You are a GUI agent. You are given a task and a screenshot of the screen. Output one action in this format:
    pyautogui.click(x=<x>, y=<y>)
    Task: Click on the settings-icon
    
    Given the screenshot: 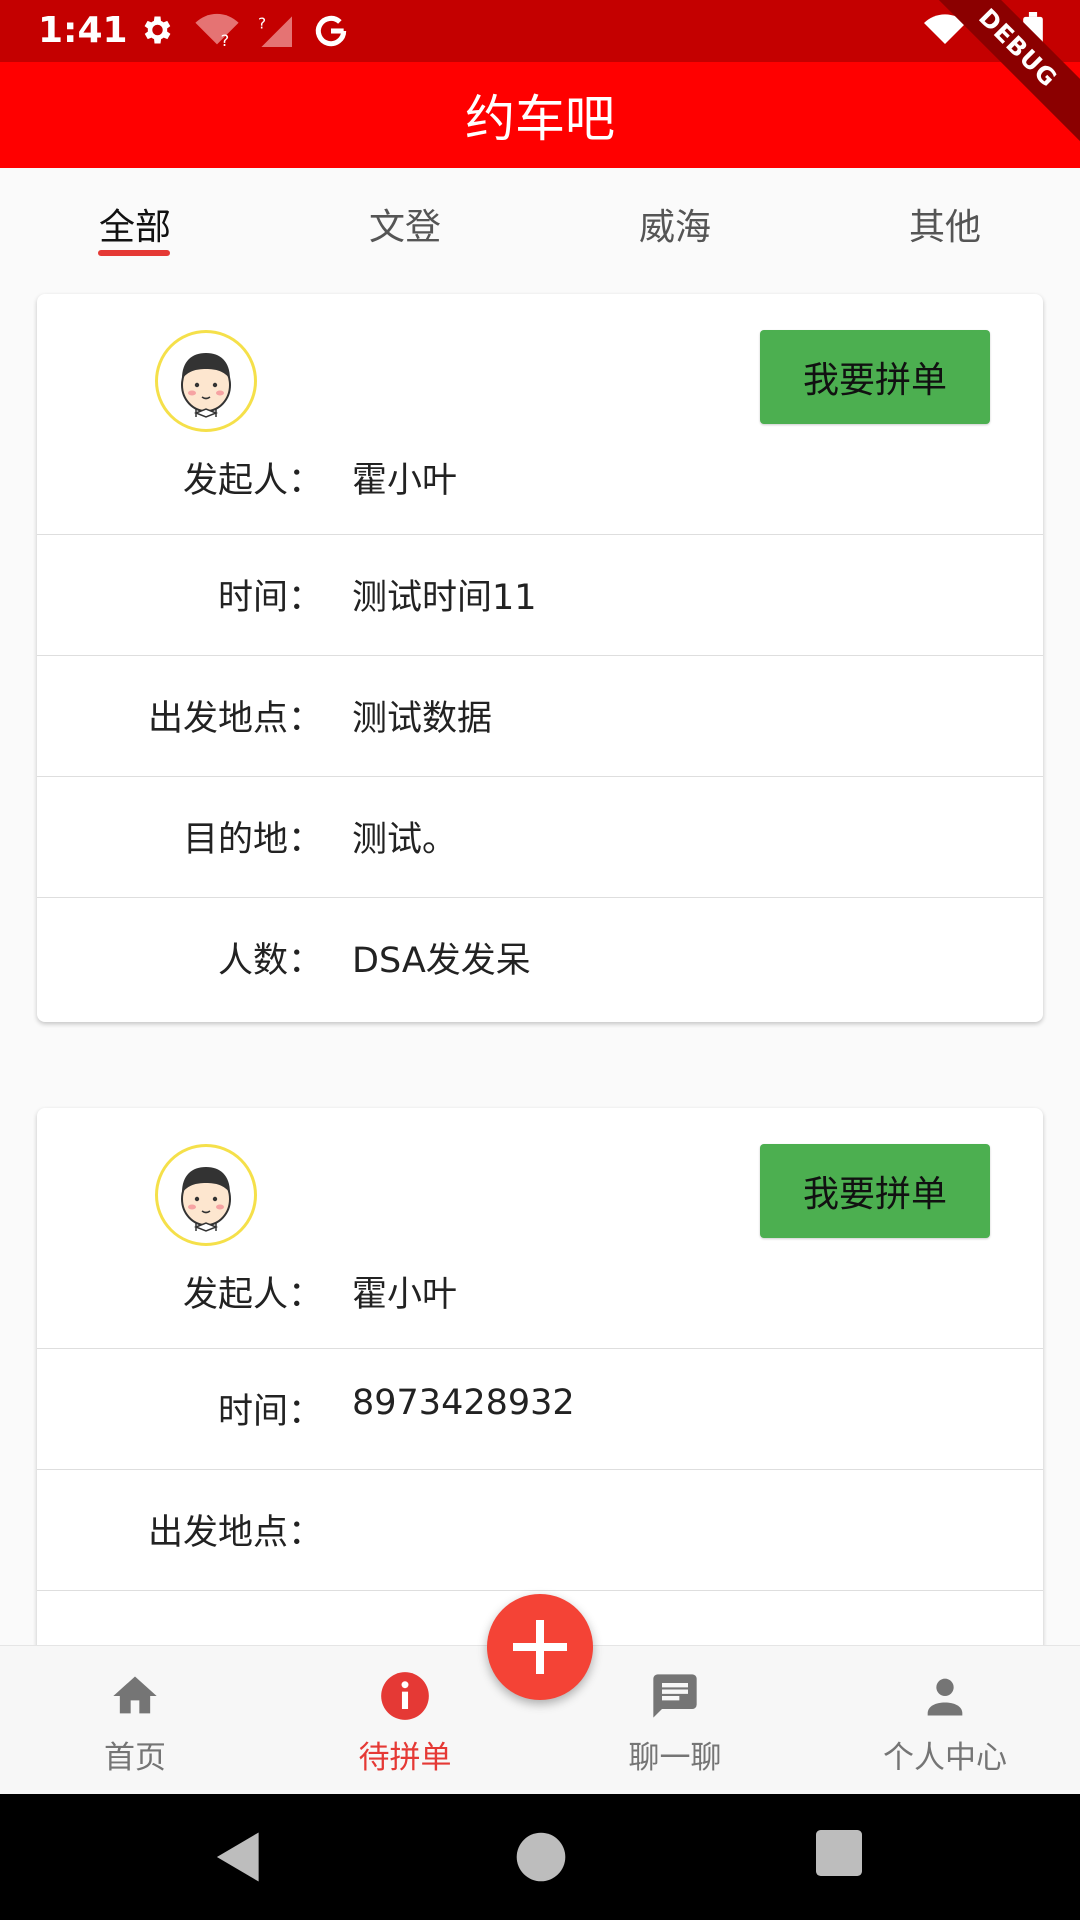 What is the action you would take?
    pyautogui.click(x=157, y=30)
    